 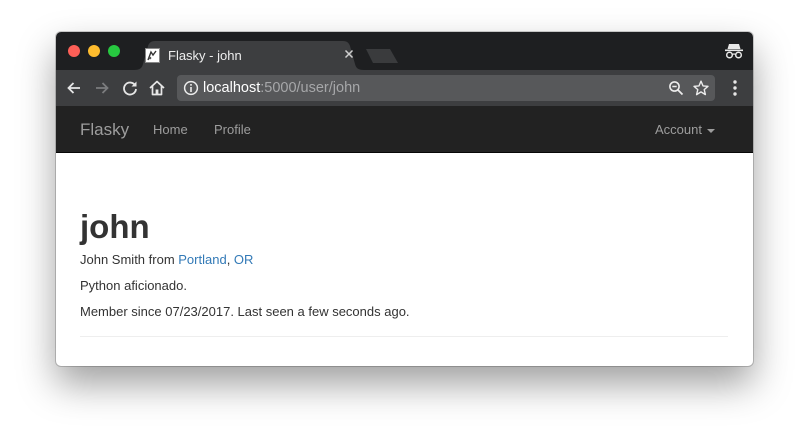 I want to click on tab-close-icon, so click(x=349, y=54).